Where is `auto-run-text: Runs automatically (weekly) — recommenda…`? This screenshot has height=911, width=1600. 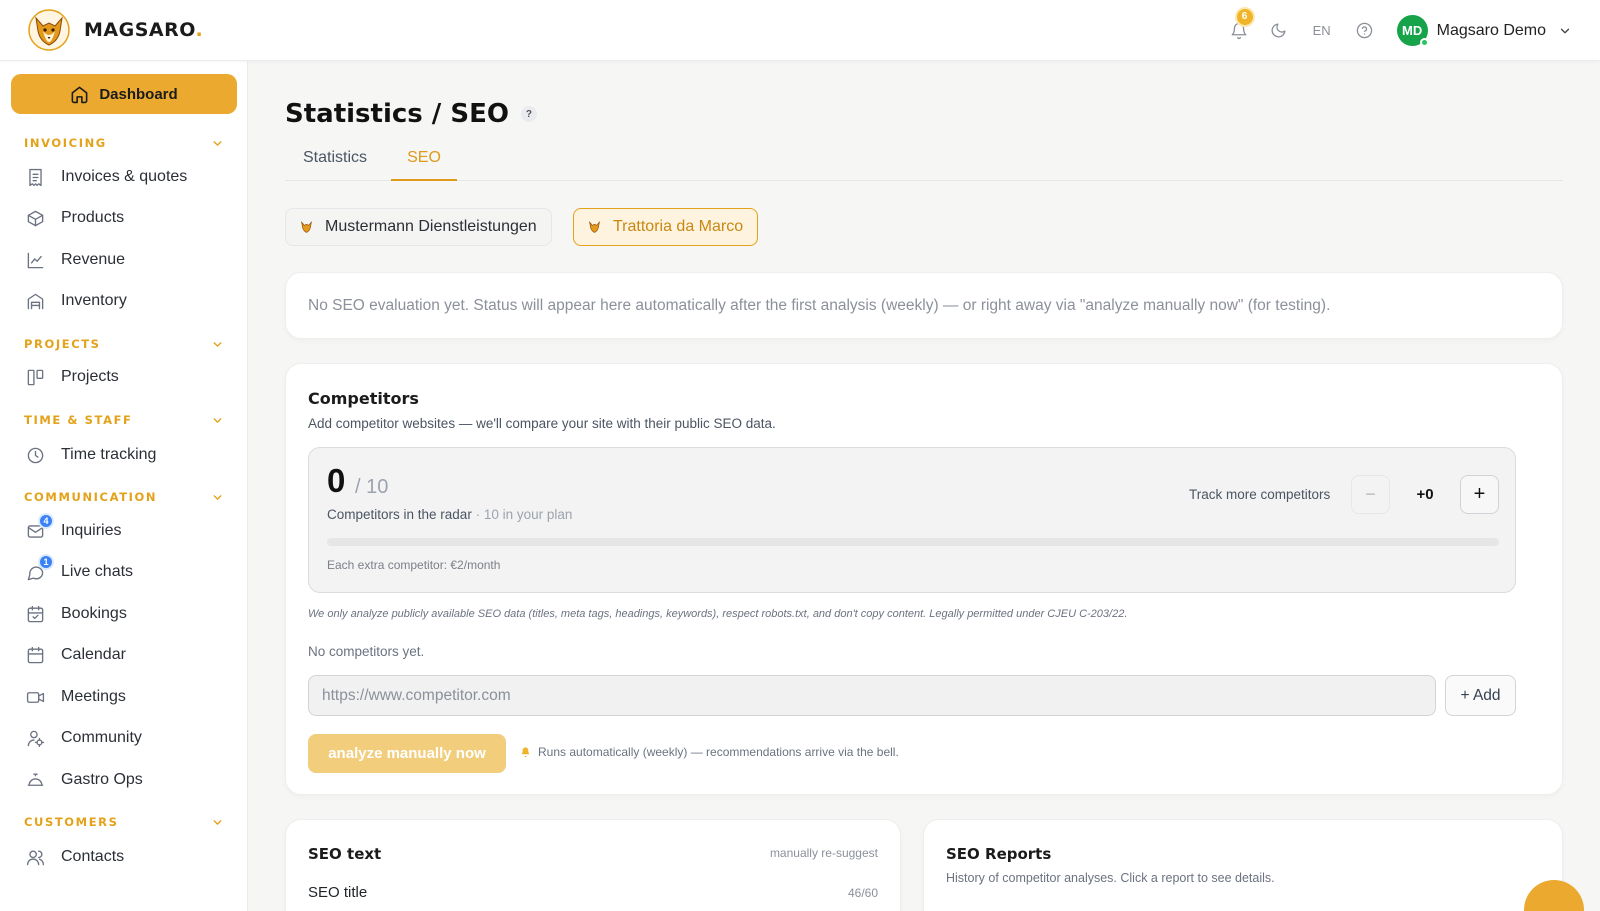 auto-run-text: Runs automatically (weekly) — recommenda… is located at coordinates (718, 752).